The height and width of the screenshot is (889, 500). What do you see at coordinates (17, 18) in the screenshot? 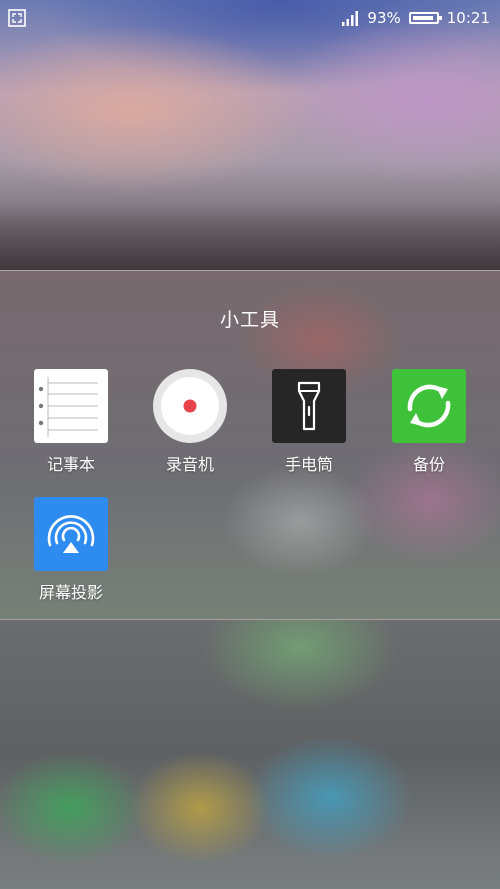
I see `screenshot-frame-icon` at bounding box center [17, 18].